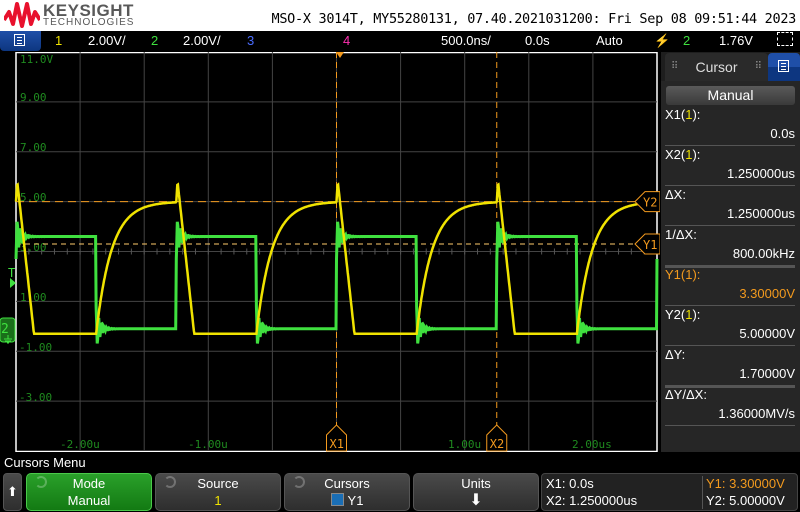 Image resolution: width=800 pixels, height=512 pixels. What do you see at coordinates (686, 40) in the screenshot?
I see `trigger-source: 2` at bounding box center [686, 40].